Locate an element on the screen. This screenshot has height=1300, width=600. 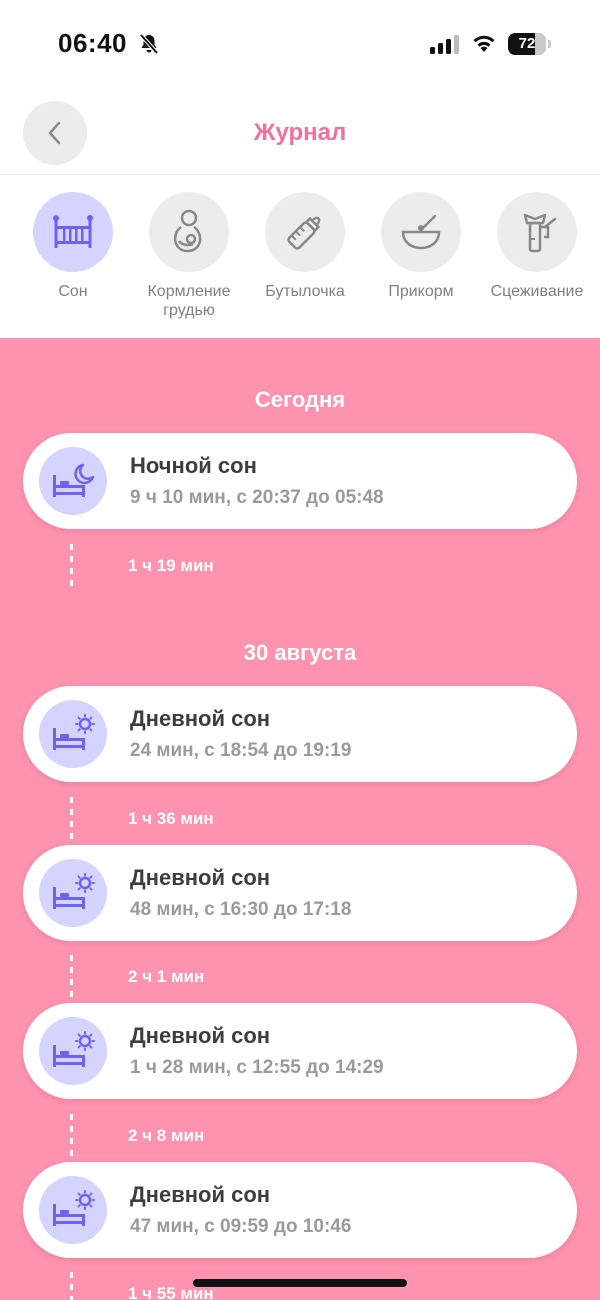
breastfeeding-icon is located at coordinates (187, 231).